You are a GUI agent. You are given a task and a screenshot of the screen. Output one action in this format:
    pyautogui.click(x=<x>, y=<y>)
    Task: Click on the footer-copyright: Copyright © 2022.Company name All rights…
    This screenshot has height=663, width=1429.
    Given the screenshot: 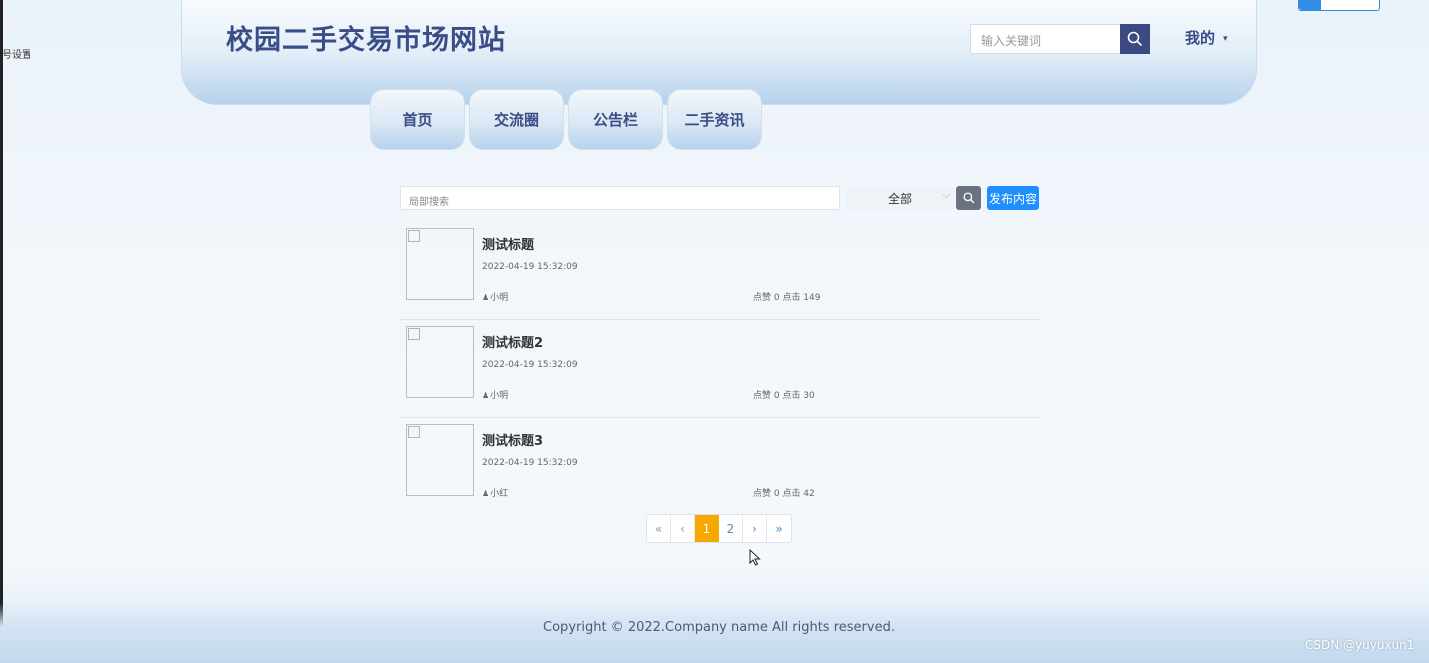 What is the action you would take?
    pyautogui.click(x=719, y=627)
    